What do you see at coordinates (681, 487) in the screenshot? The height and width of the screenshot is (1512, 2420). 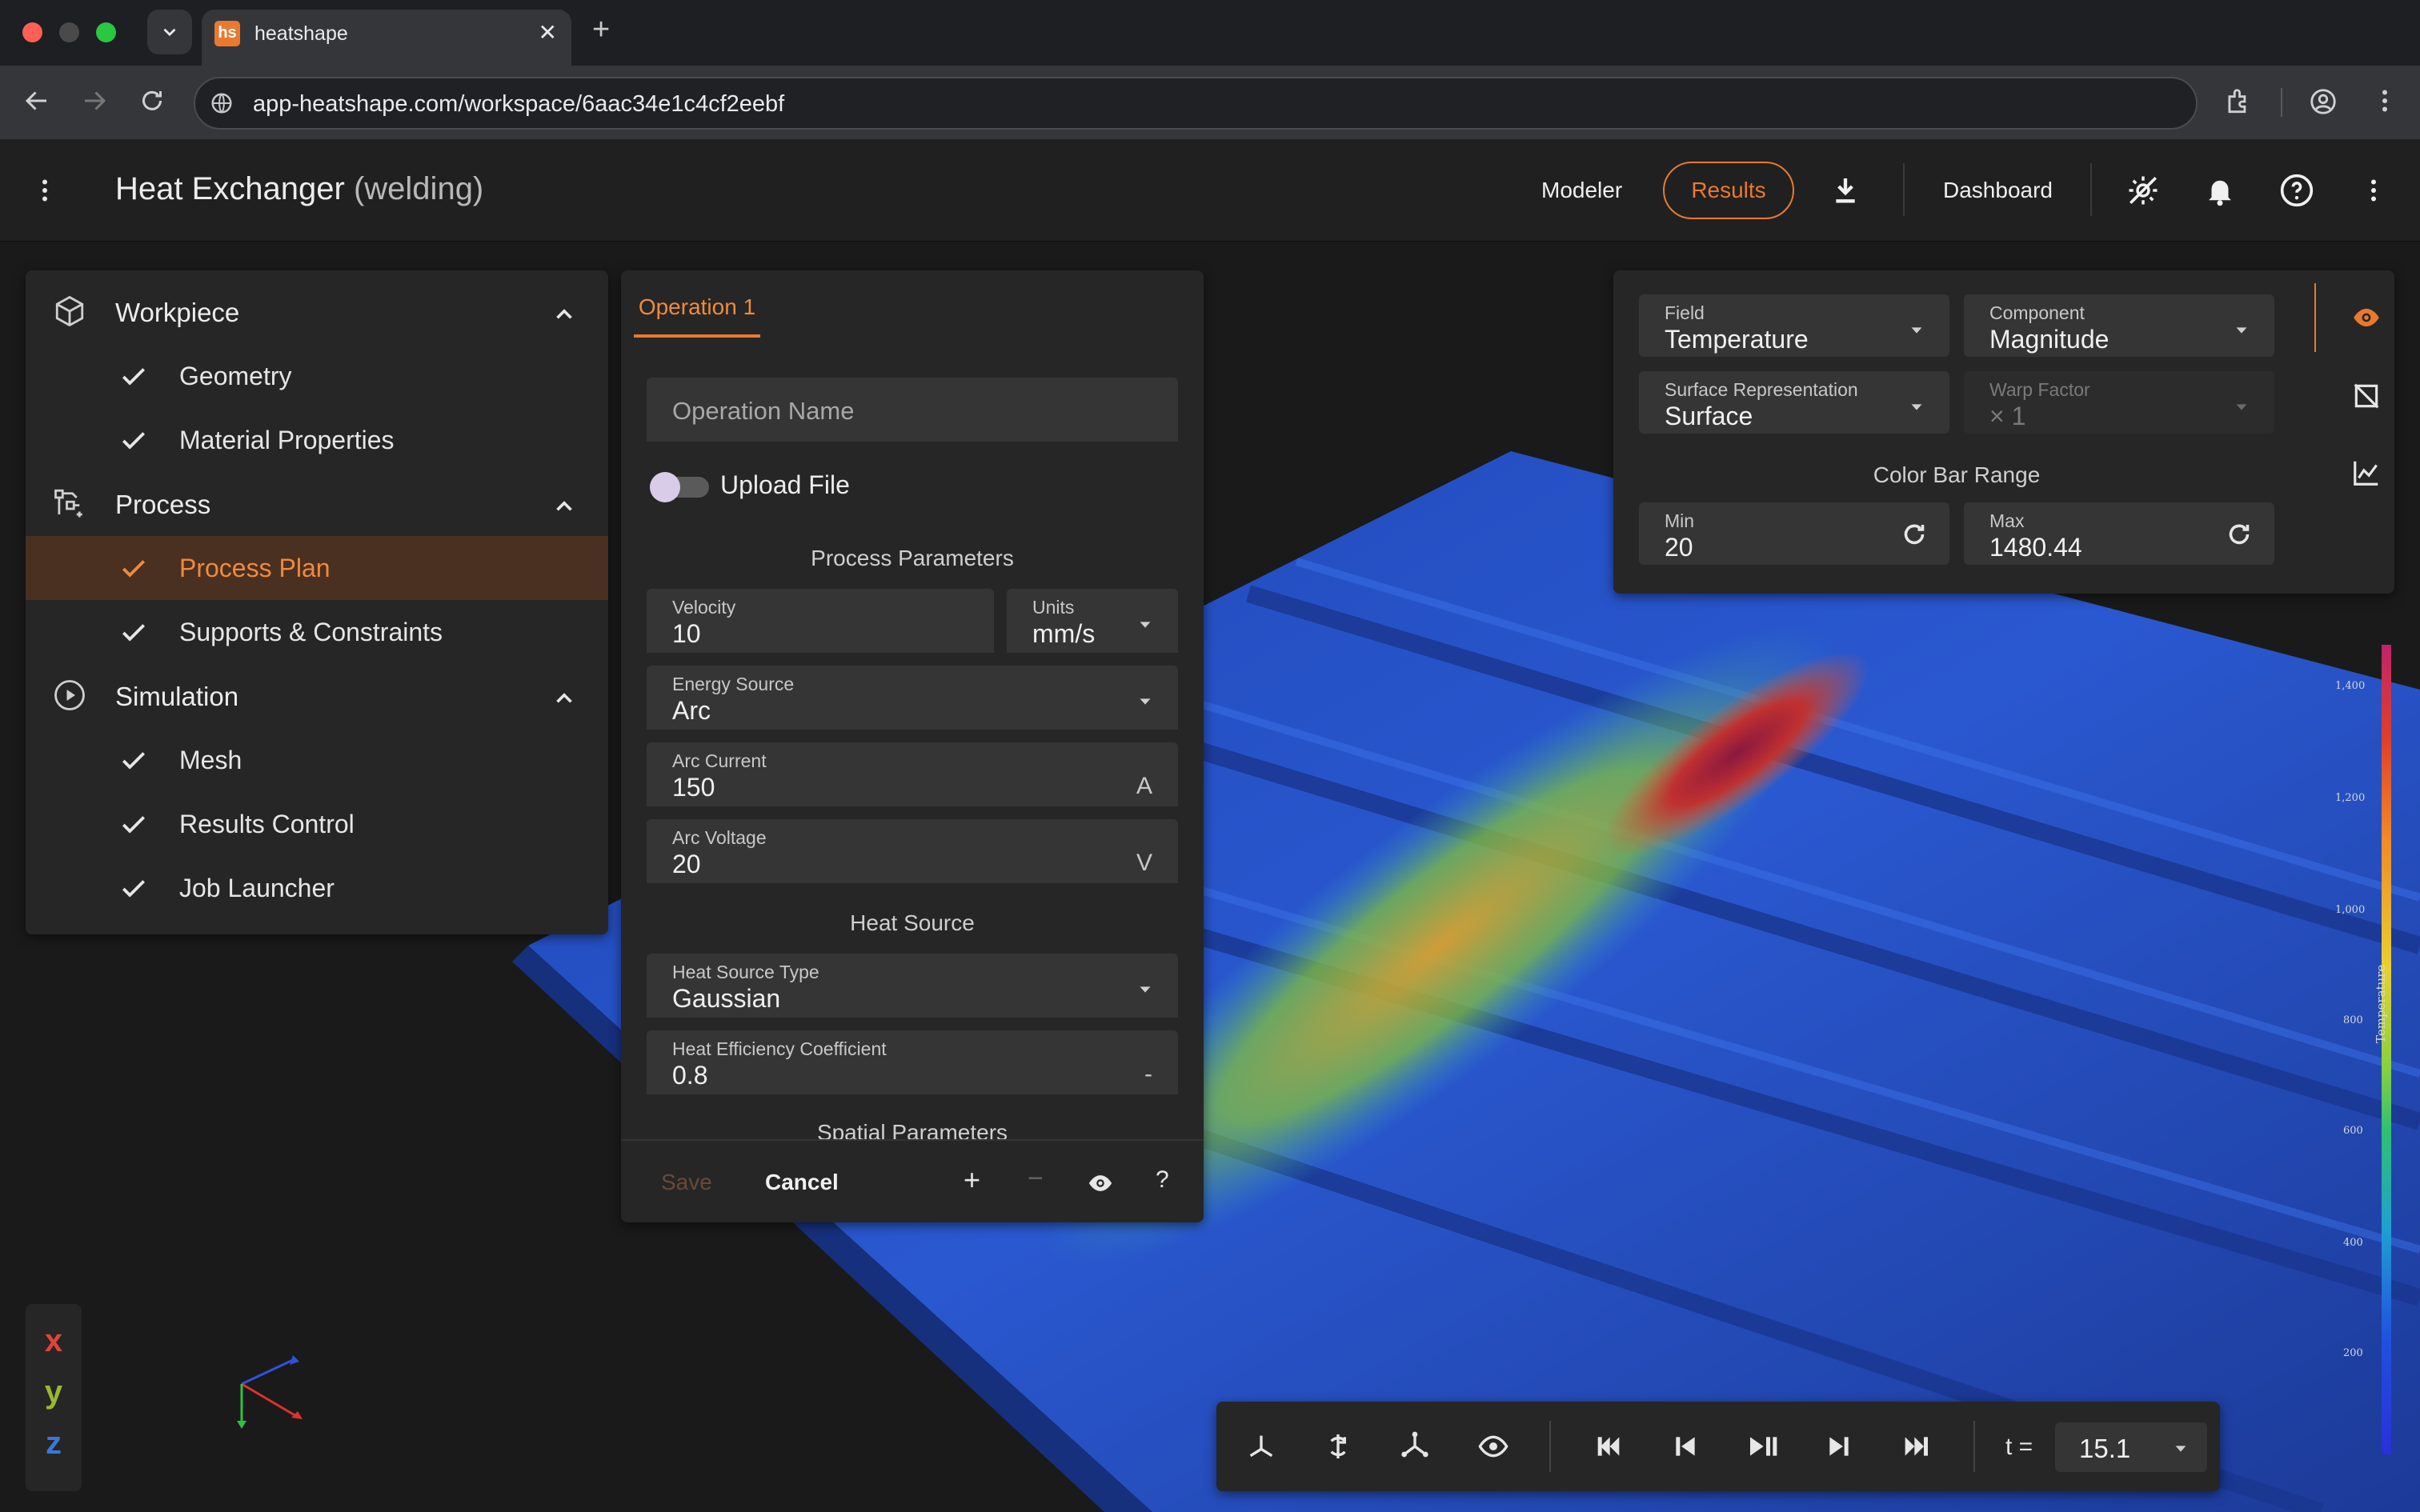 I see `upload-file-toggle` at bounding box center [681, 487].